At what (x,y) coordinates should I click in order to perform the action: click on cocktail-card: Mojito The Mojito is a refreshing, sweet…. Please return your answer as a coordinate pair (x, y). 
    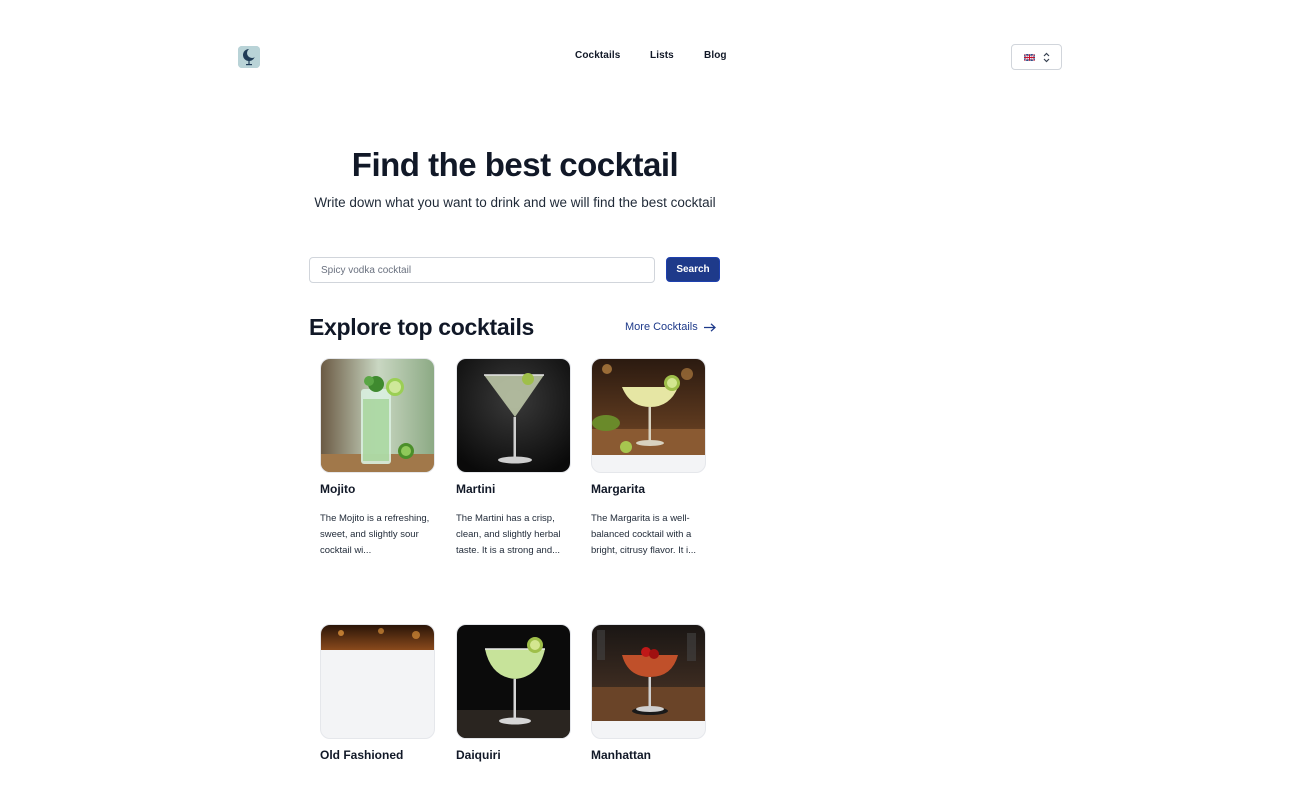
    Looking at the image, I should click on (377, 457).